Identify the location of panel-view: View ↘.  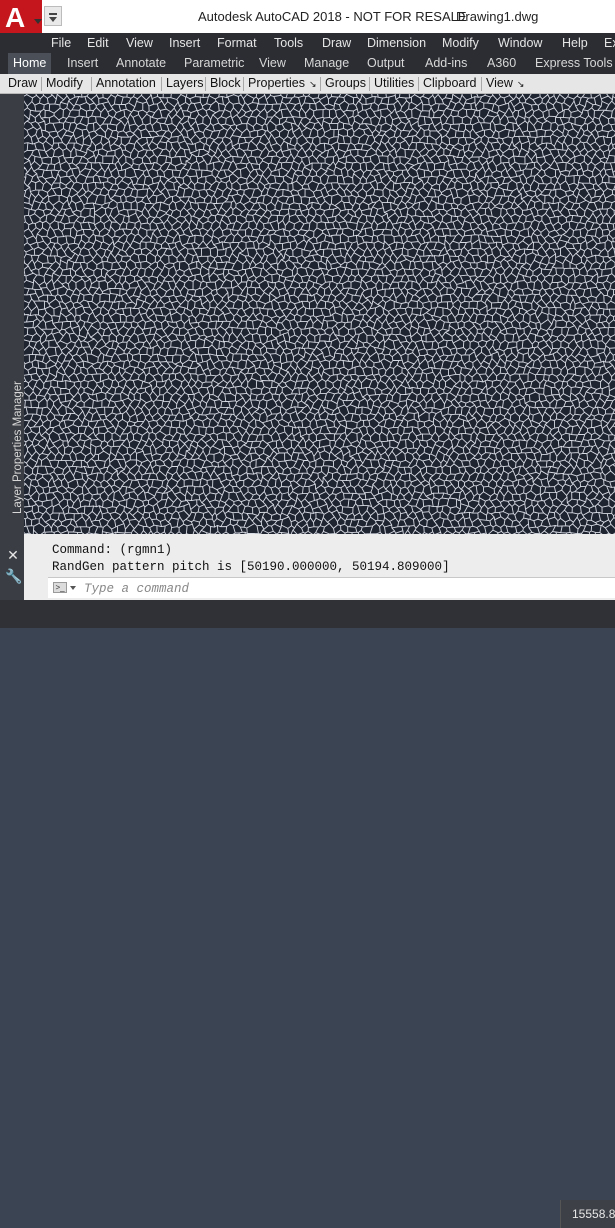
(505, 83).